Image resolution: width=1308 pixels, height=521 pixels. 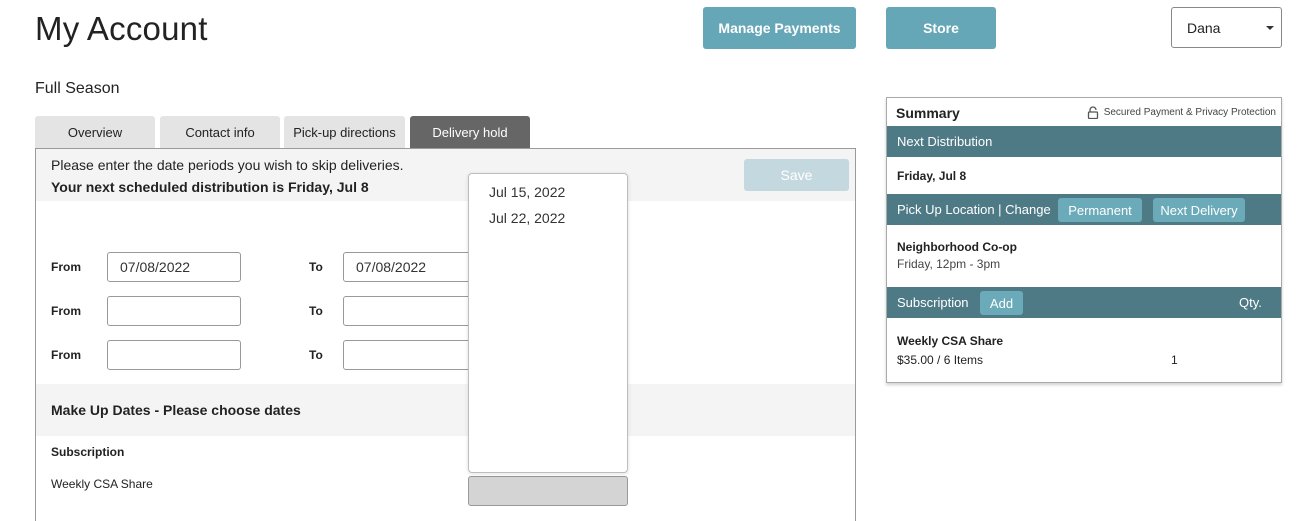 What do you see at coordinates (470, 132) in the screenshot?
I see `tab-delivery-hold: Delivery hold` at bounding box center [470, 132].